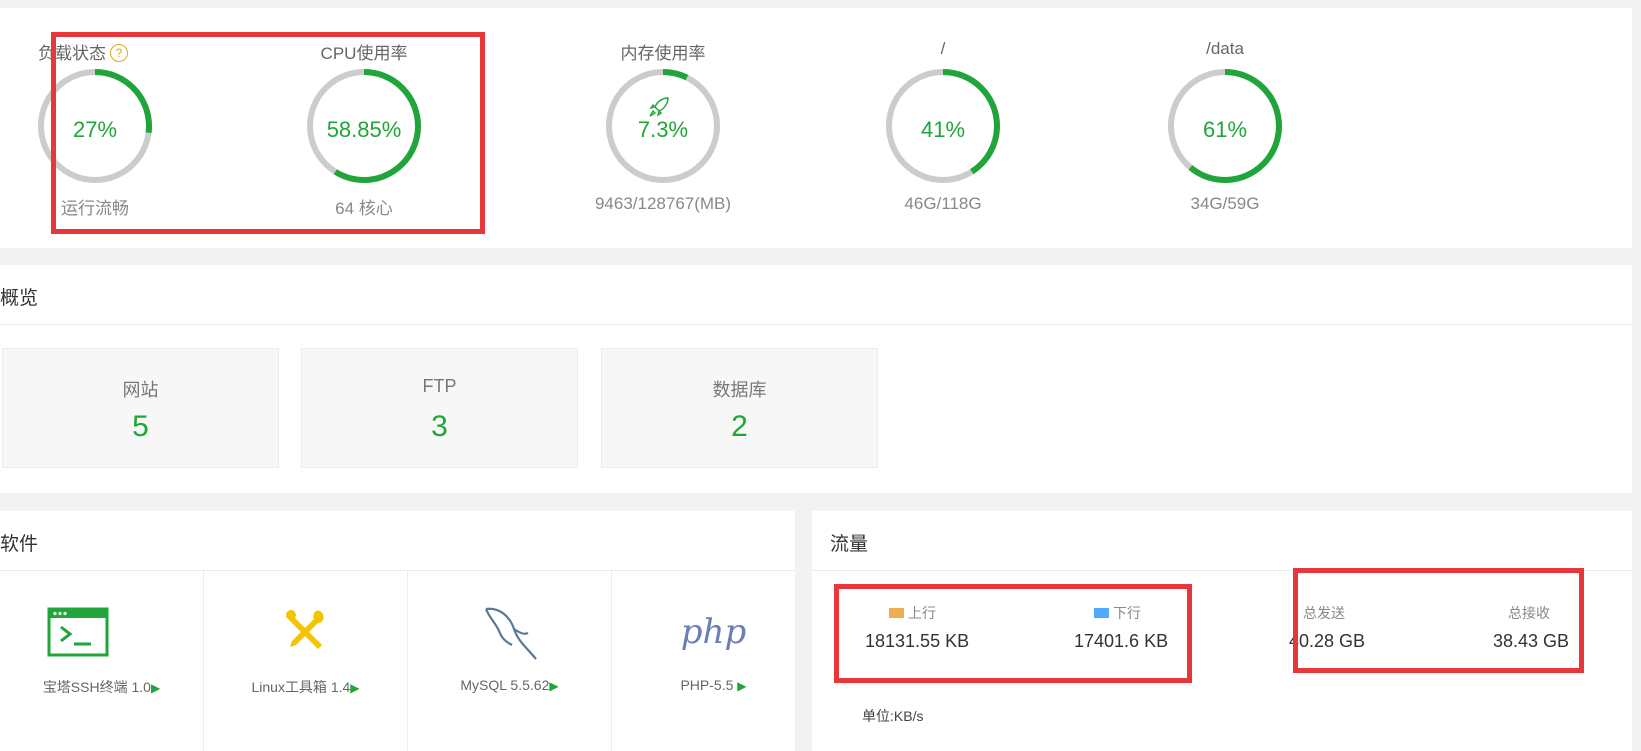 The width and height of the screenshot is (1641, 751). Describe the element at coordinates (713, 685) in the screenshot. I see `software-name: PHP-5.5 ▶` at that location.